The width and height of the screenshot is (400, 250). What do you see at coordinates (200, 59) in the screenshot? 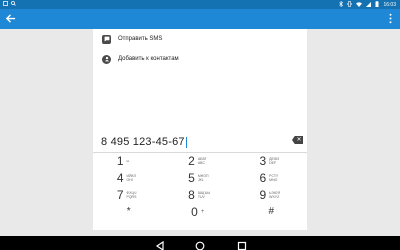
I see `add-contact-action: Добавить к контактам` at bounding box center [200, 59].